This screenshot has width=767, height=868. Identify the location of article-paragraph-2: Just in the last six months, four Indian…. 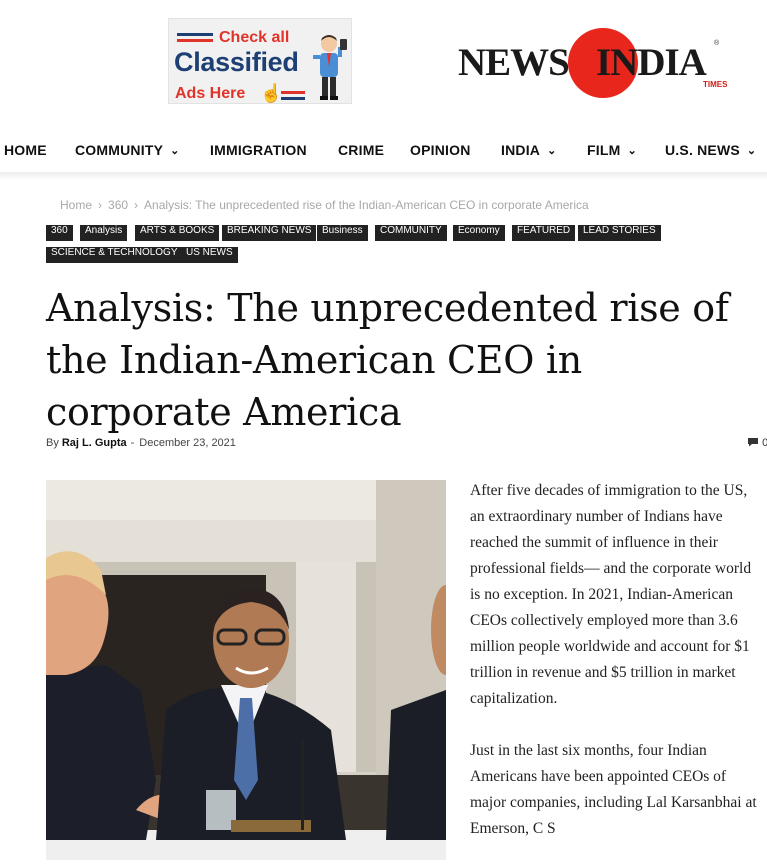
(613, 789).